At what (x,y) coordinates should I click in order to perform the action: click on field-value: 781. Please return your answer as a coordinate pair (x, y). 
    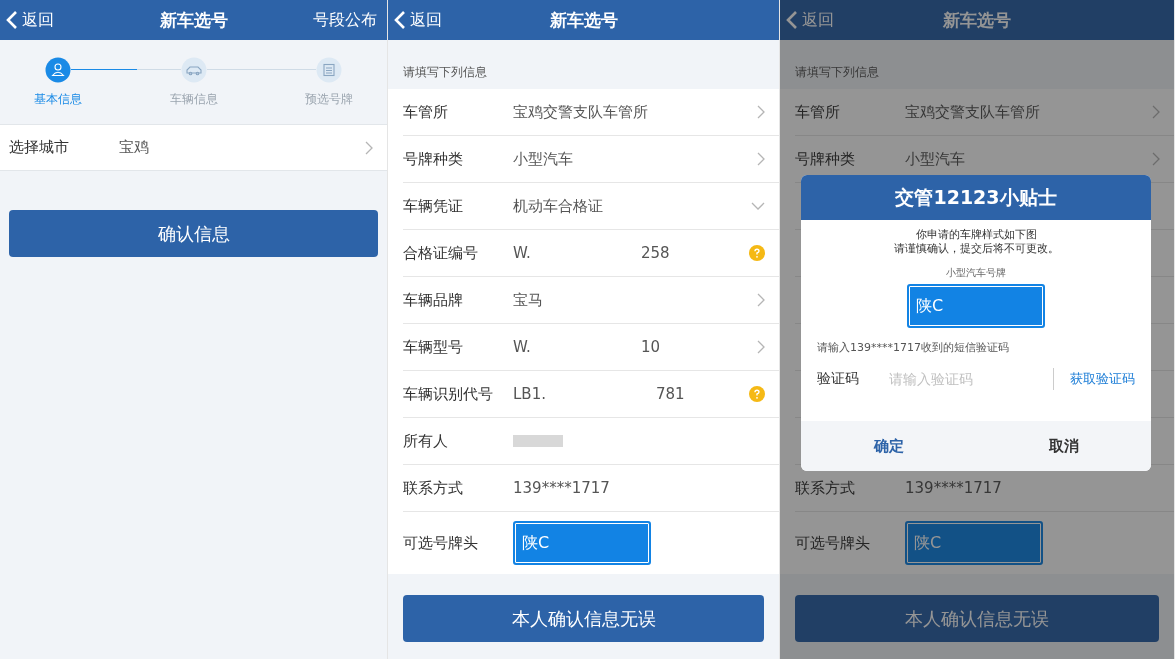
    Looking at the image, I should click on (670, 394).